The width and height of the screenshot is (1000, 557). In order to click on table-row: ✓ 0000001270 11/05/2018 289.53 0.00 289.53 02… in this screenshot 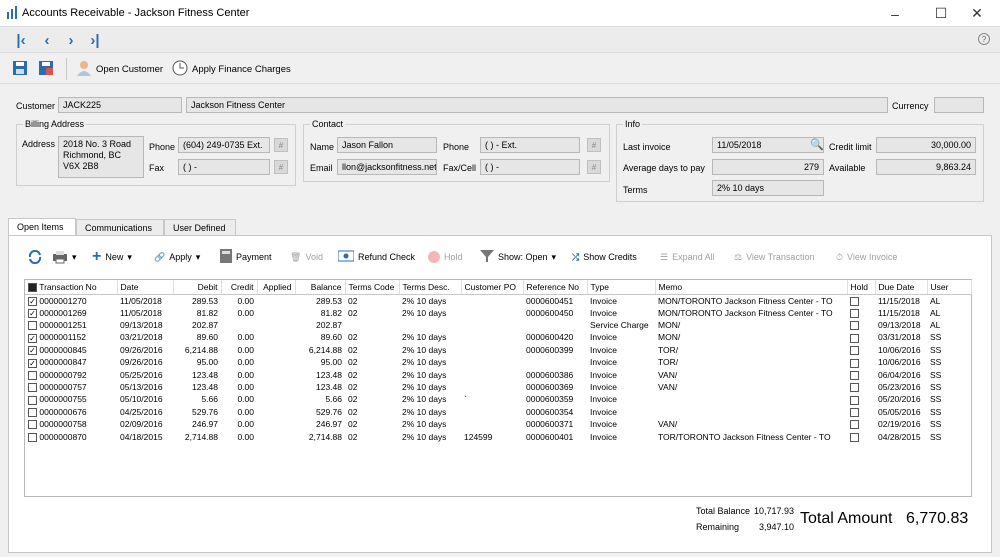, I will do `click(498, 300)`.